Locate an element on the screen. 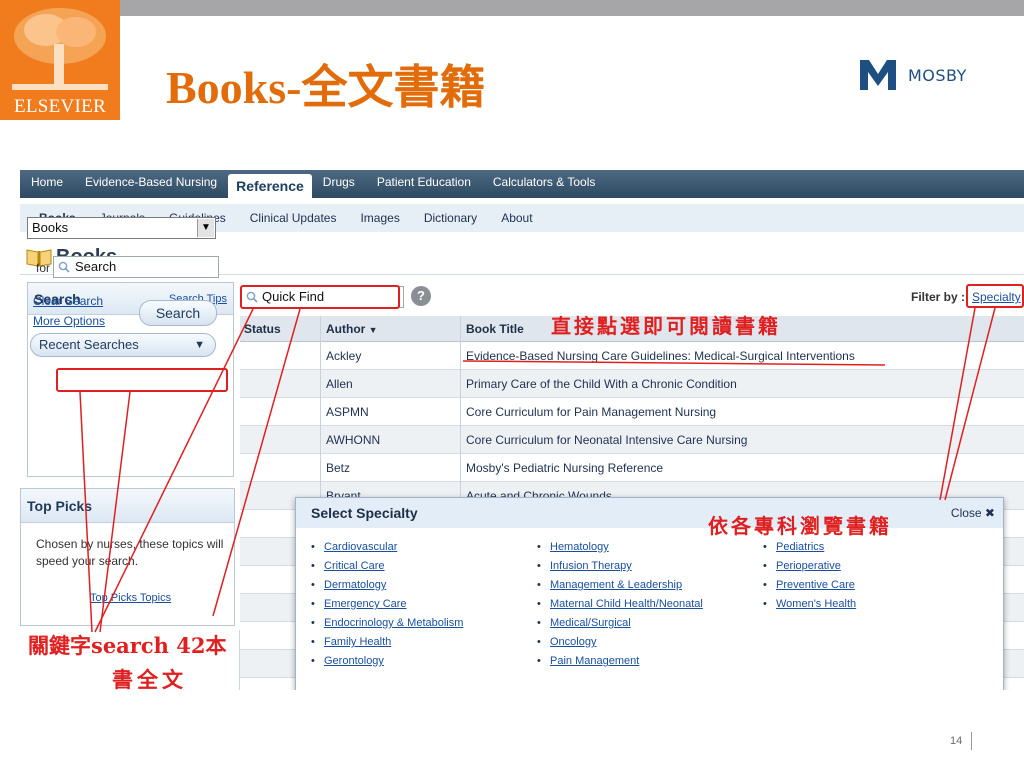 The height and width of the screenshot is (768, 1024). page-number: 14 is located at coordinates (956, 741).